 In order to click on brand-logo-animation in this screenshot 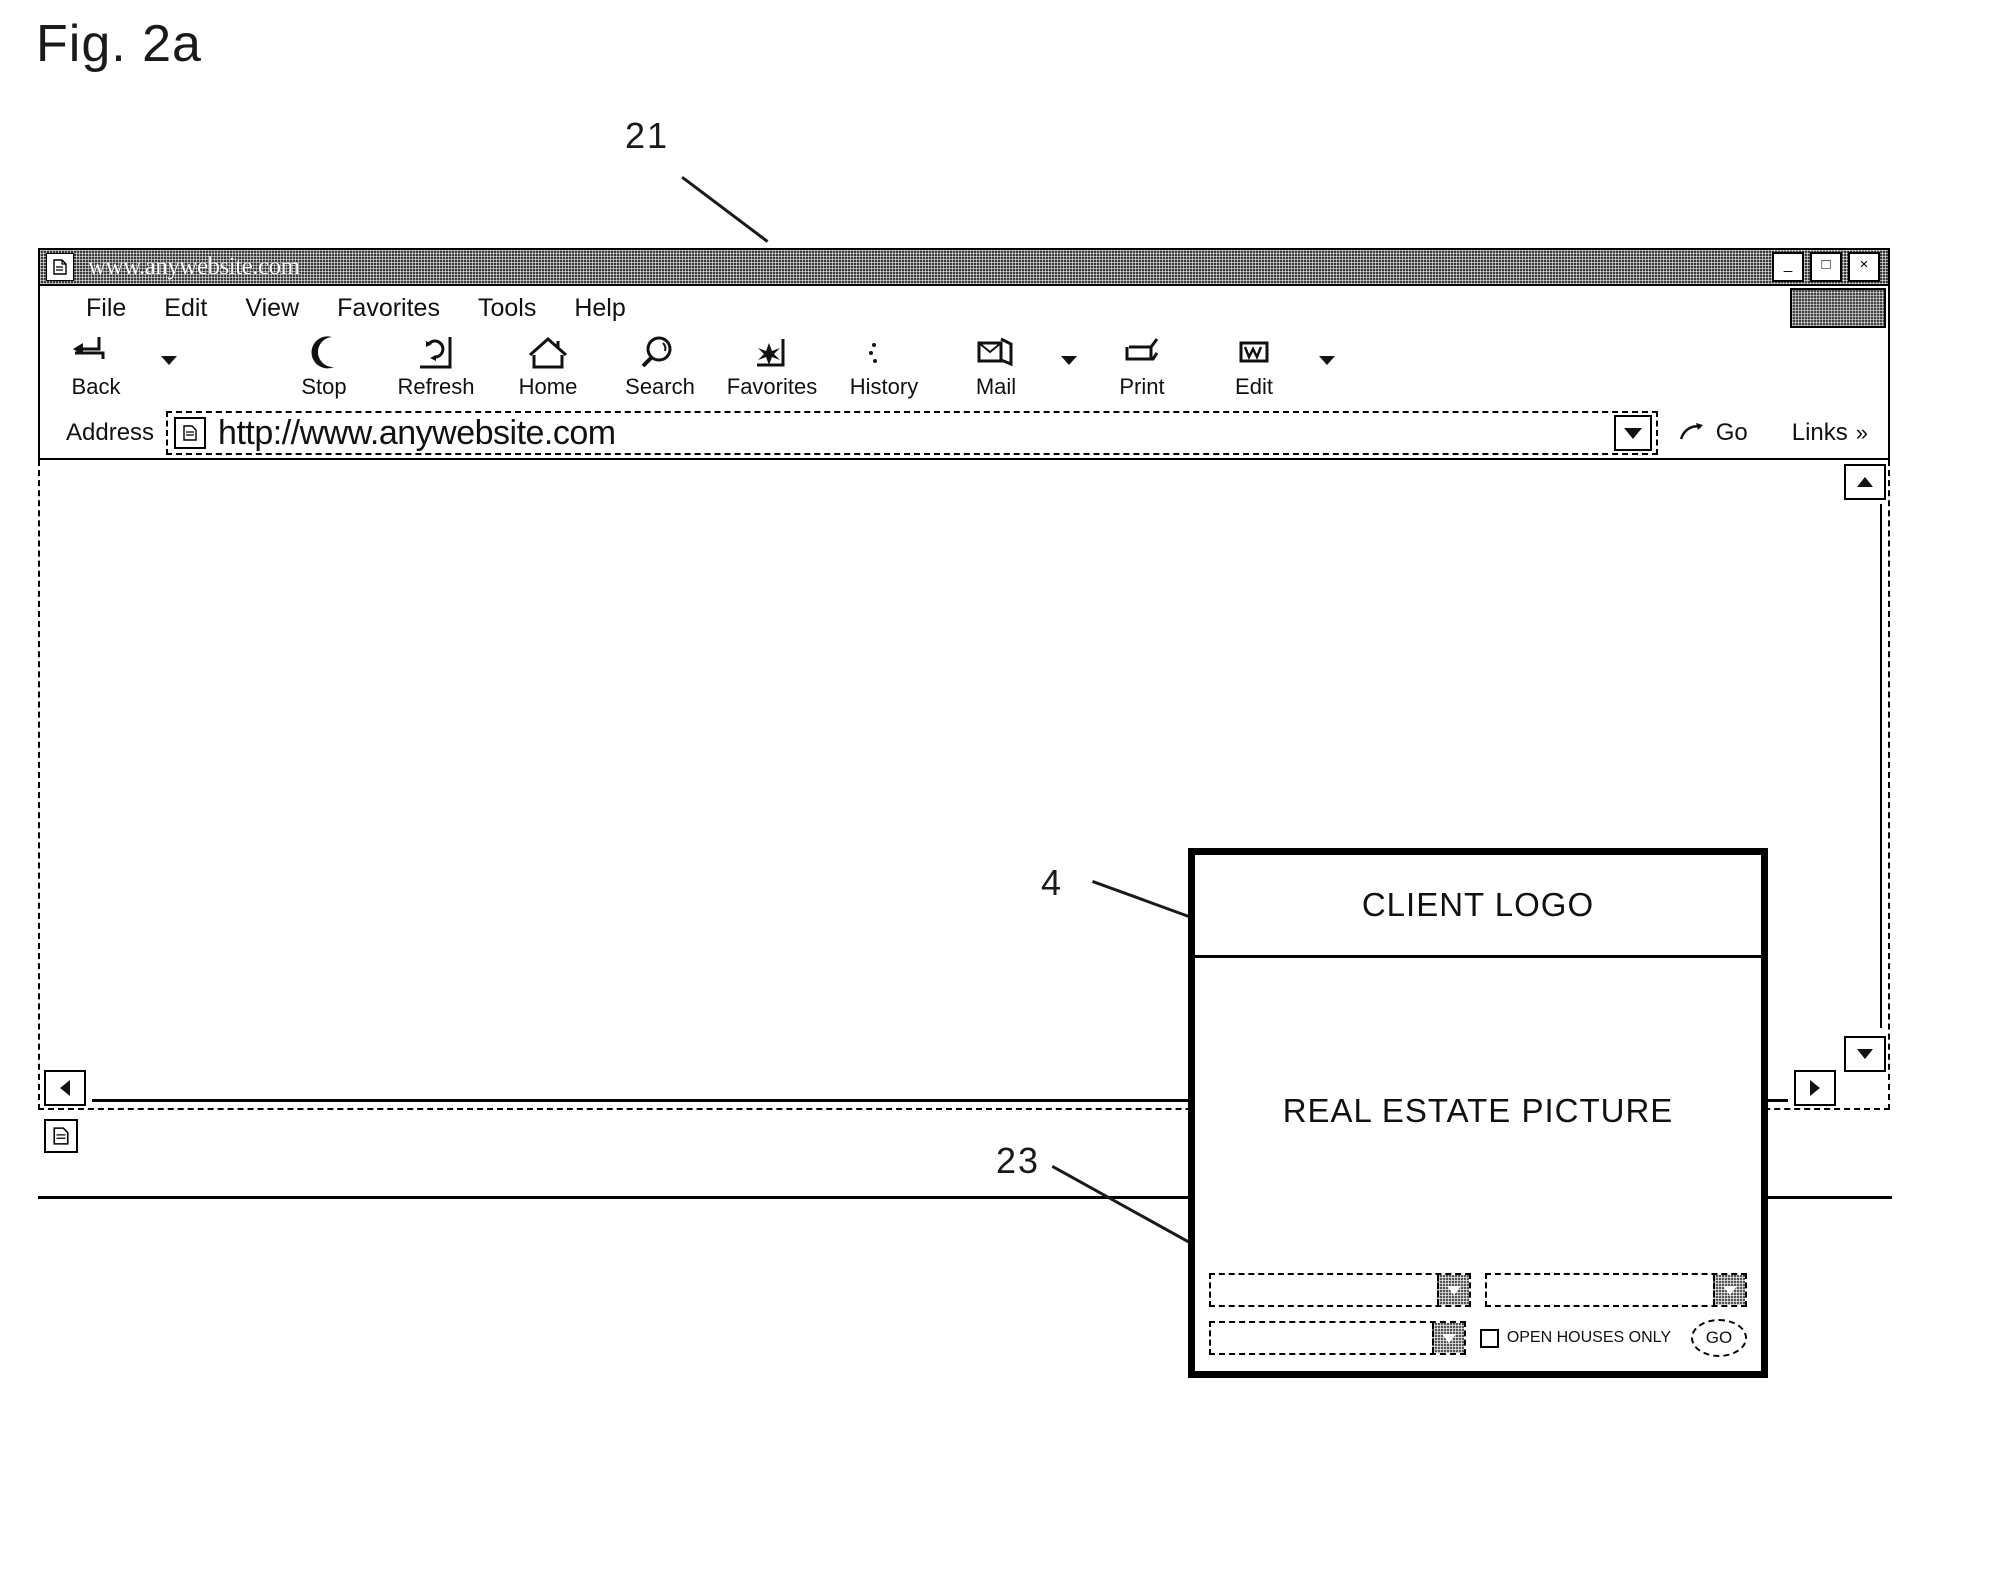, I will do `click(1838, 308)`.